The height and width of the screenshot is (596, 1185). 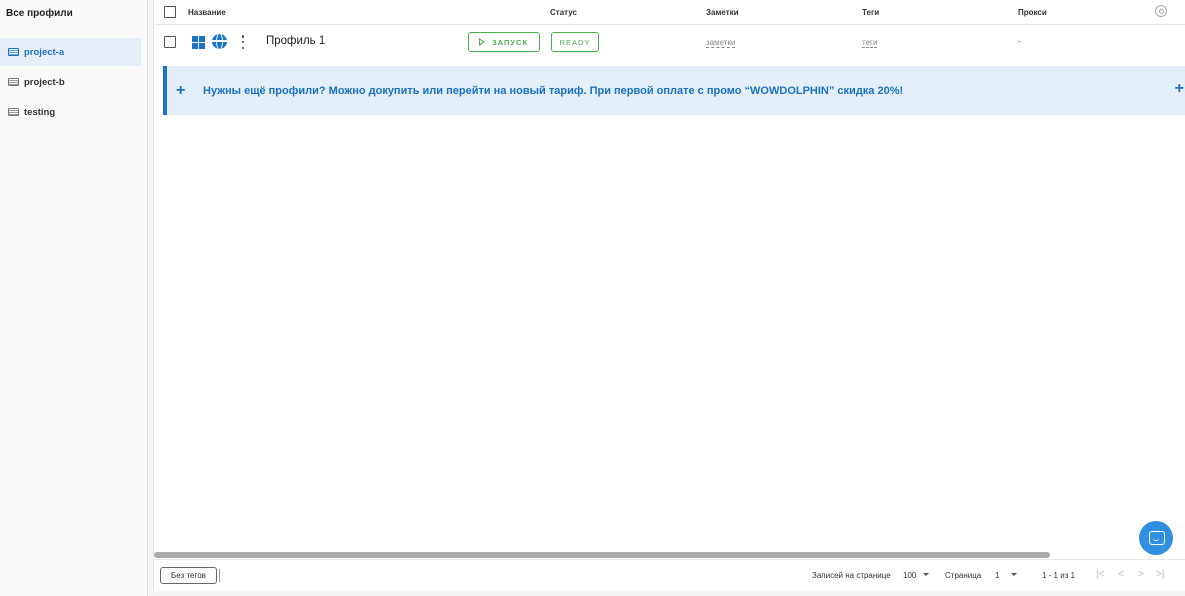 I want to click on column-header-proxy: Прокси, so click(x=1032, y=12).